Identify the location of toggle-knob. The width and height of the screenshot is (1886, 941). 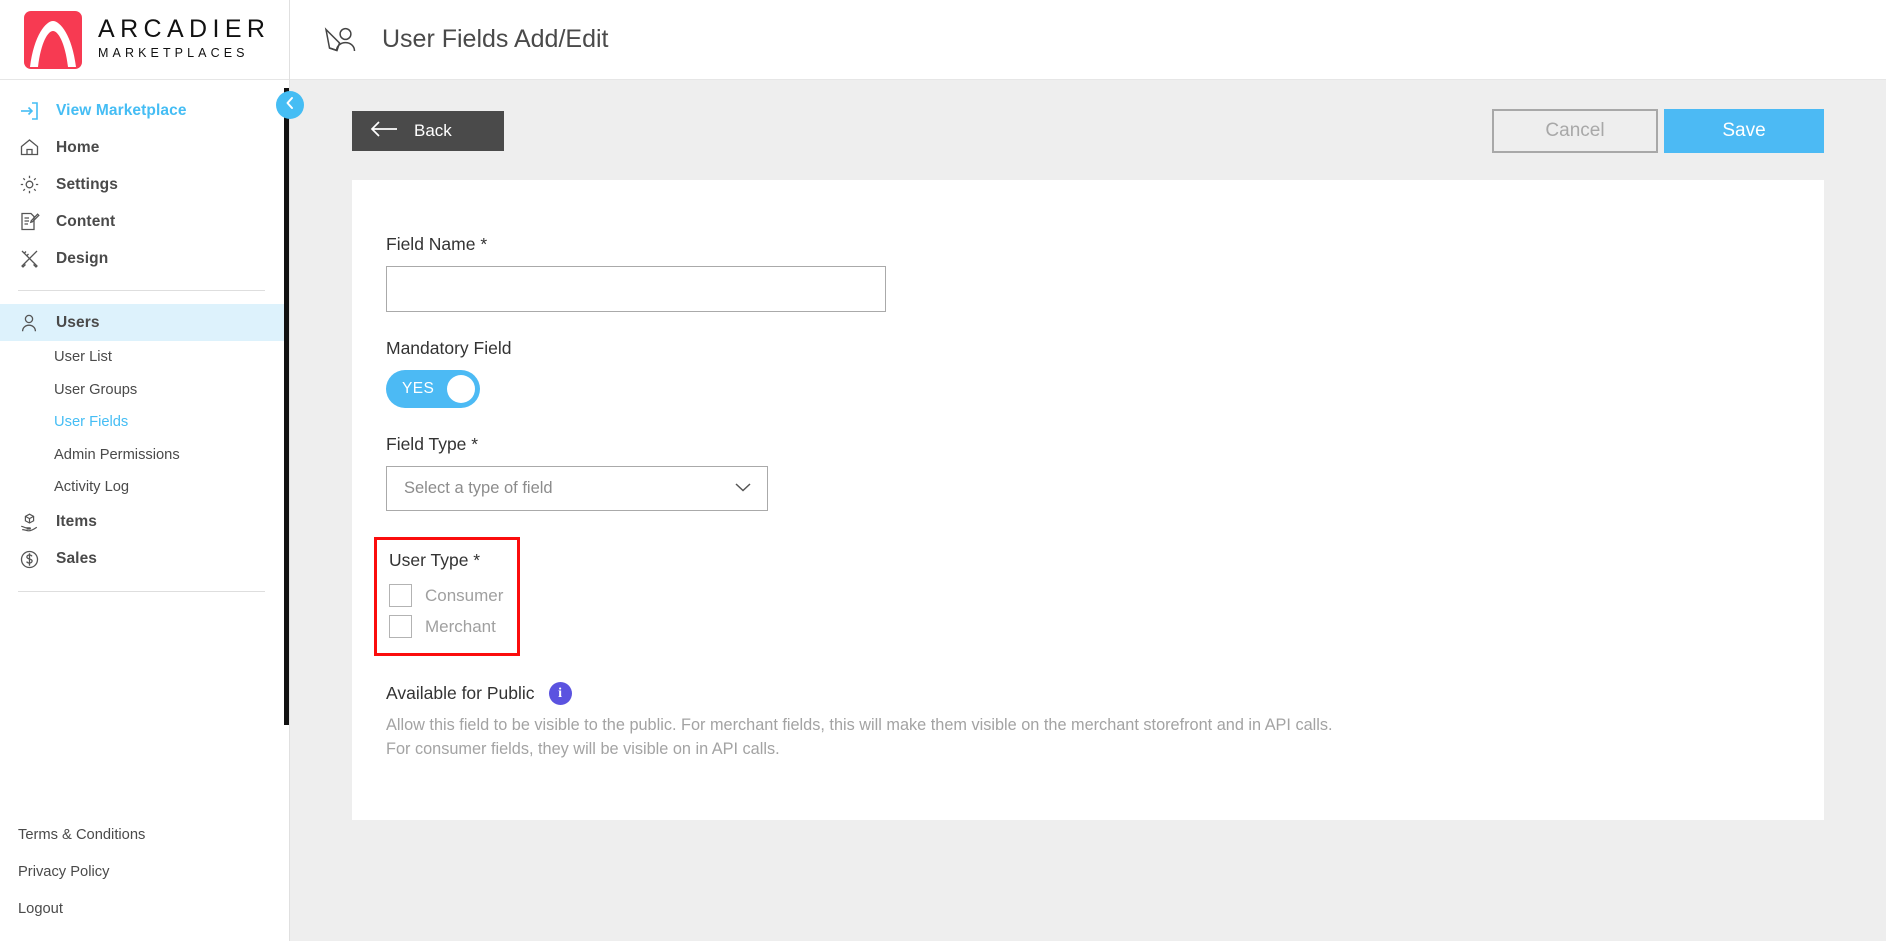
(461, 389).